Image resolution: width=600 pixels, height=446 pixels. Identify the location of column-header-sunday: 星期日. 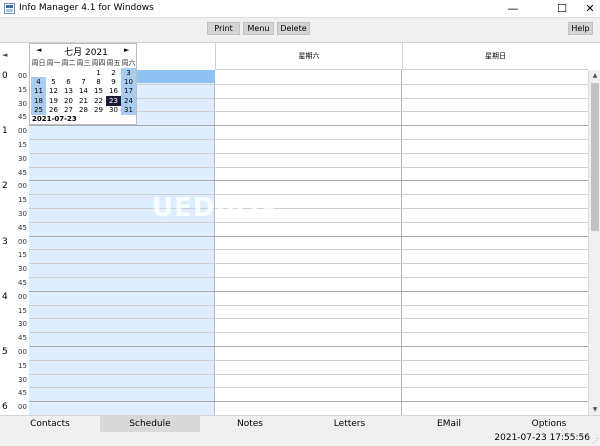
(495, 56).